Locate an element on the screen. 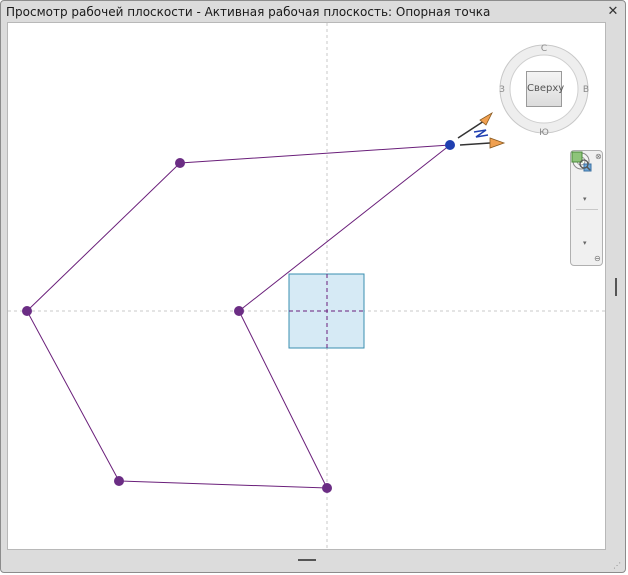  svg-text: С is located at coordinates (544, 49).